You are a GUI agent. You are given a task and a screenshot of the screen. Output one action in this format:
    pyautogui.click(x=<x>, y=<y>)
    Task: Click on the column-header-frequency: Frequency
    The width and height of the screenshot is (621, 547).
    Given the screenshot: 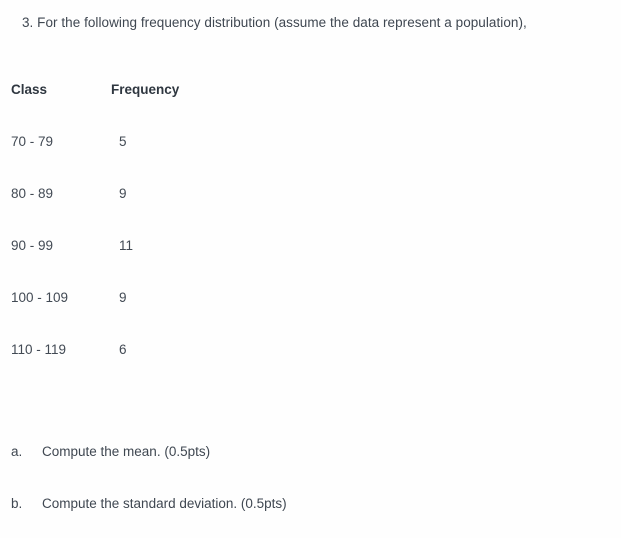 What is the action you would take?
    pyautogui.click(x=145, y=89)
    